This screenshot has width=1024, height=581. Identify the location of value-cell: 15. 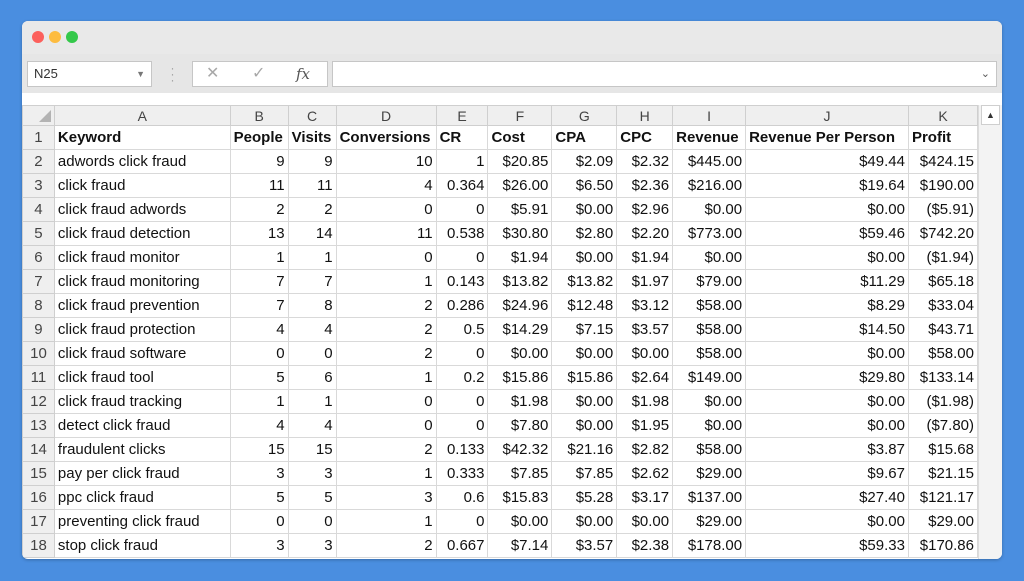
(312, 449).